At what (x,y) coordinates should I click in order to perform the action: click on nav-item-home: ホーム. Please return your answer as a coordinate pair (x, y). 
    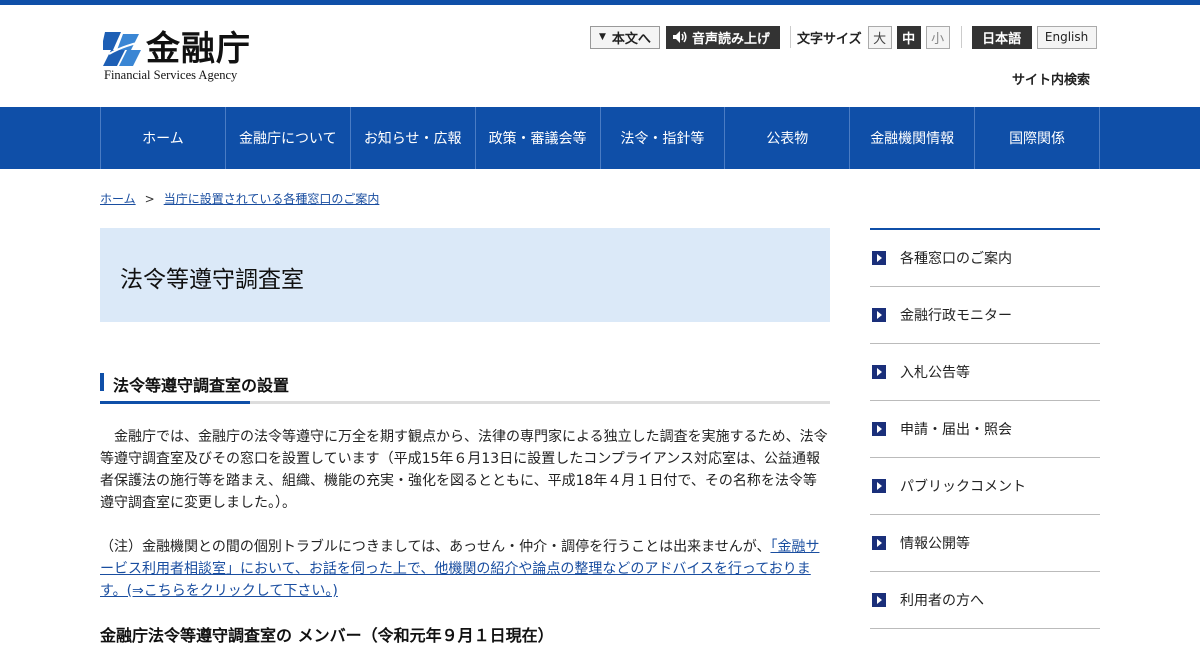
    Looking at the image, I should click on (163, 138).